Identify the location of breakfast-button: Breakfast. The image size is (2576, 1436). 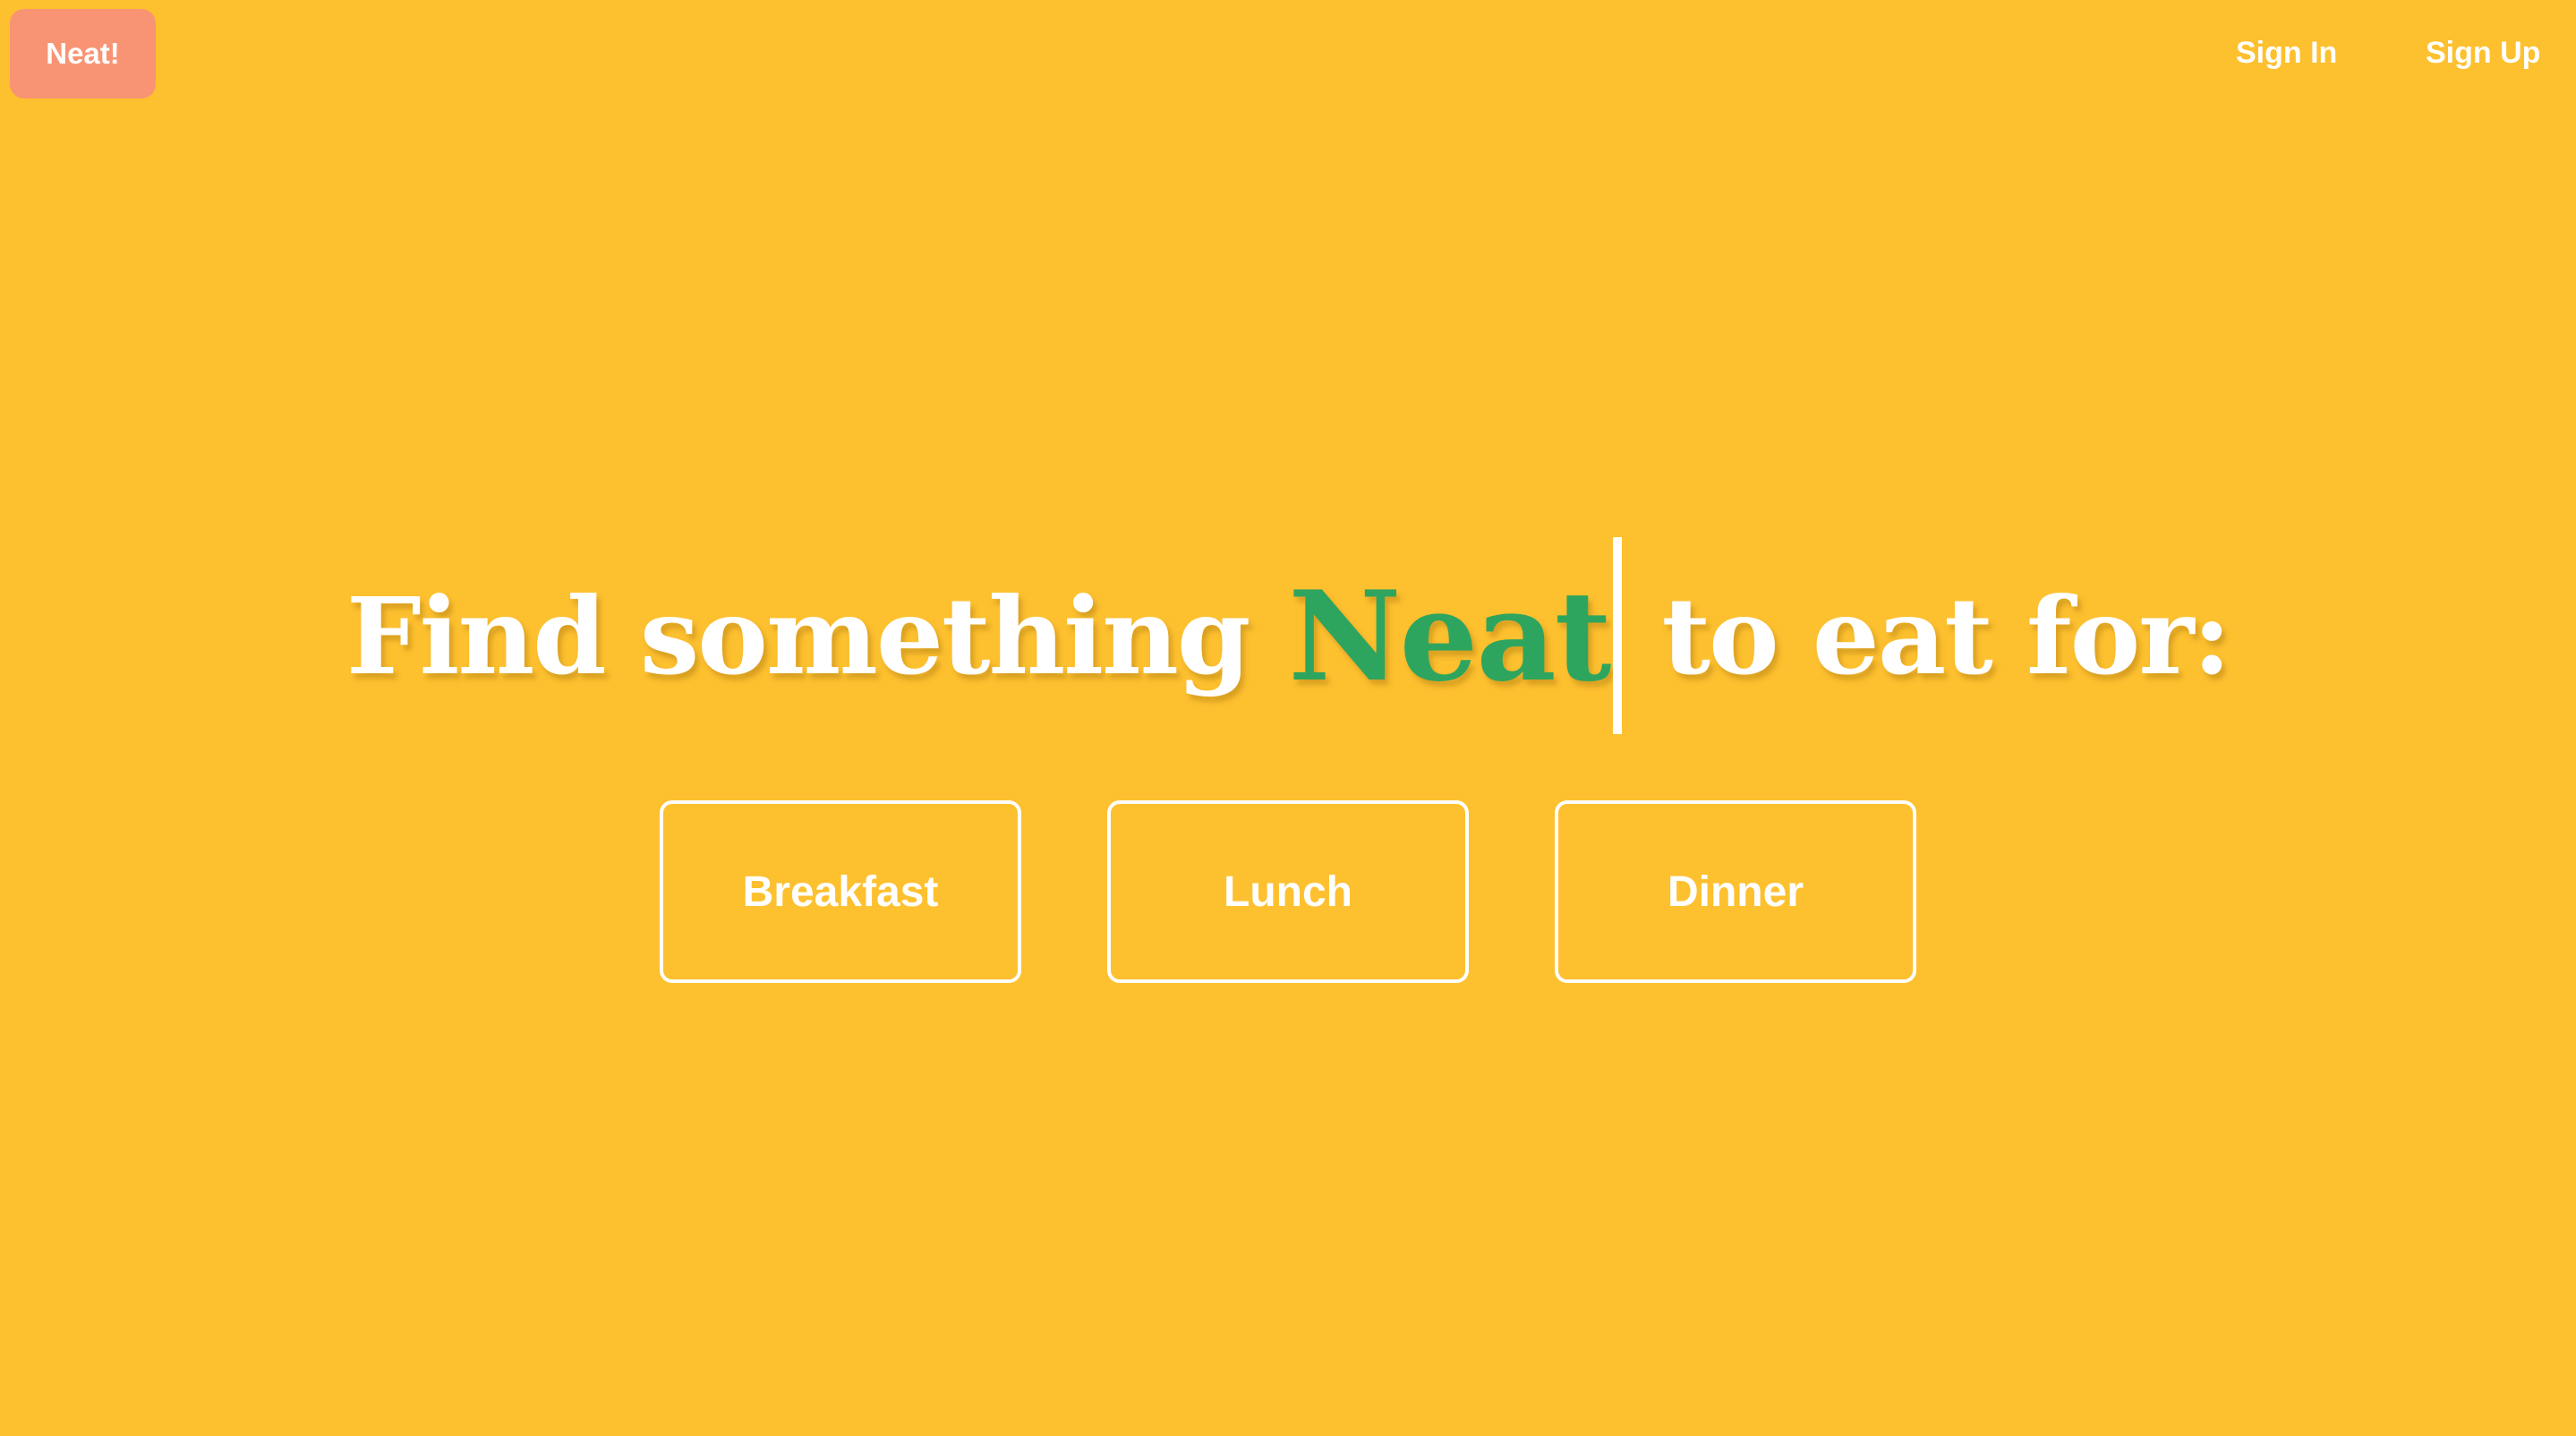
(840, 891).